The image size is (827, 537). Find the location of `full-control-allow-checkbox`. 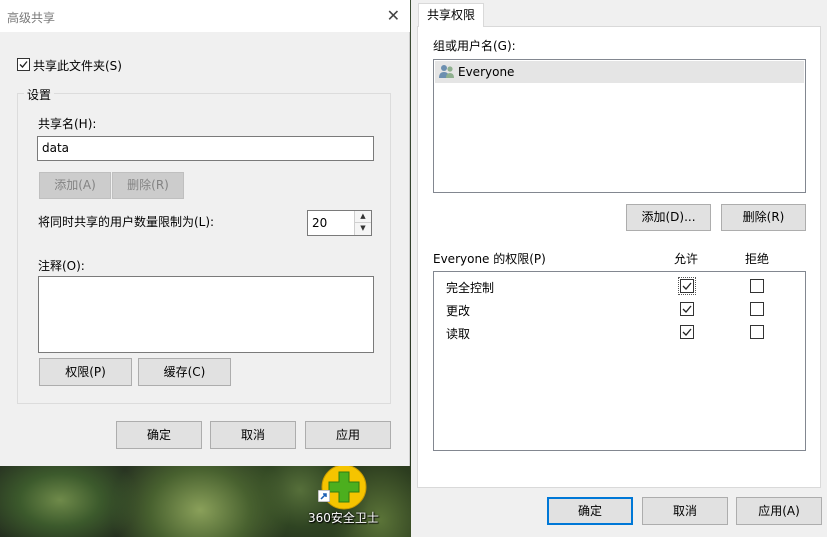

full-control-allow-checkbox is located at coordinates (687, 286).